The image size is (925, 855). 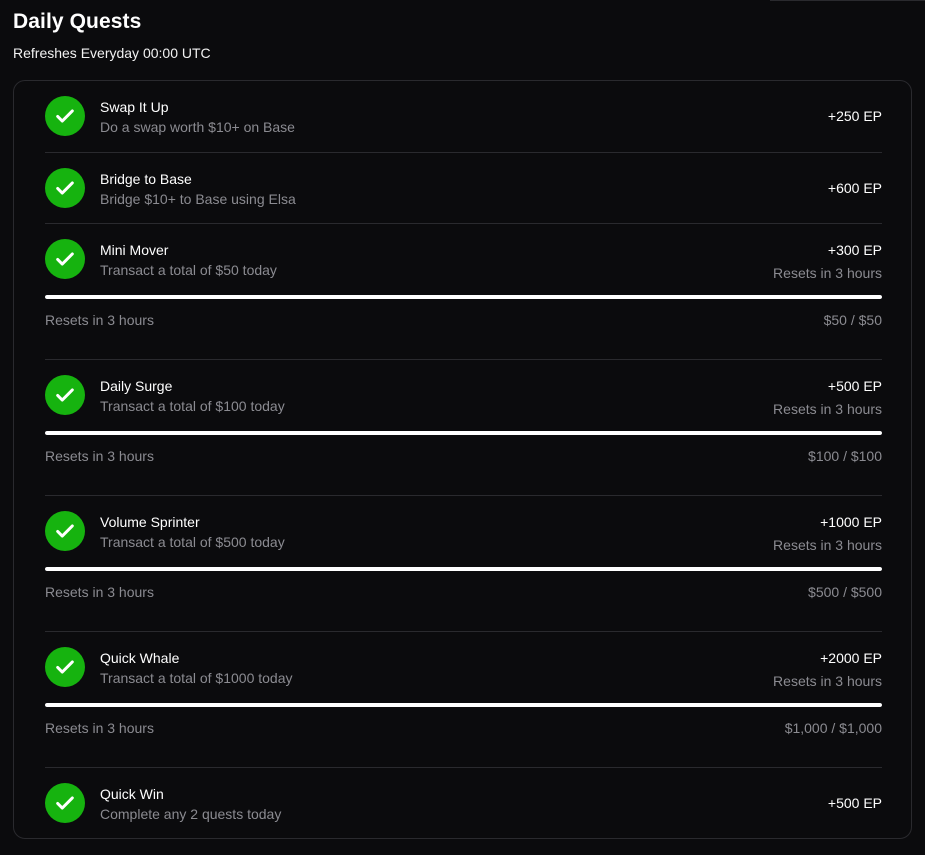 What do you see at coordinates (188, 270) in the screenshot?
I see `quest-description: Transact a total of $50 today` at bounding box center [188, 270].